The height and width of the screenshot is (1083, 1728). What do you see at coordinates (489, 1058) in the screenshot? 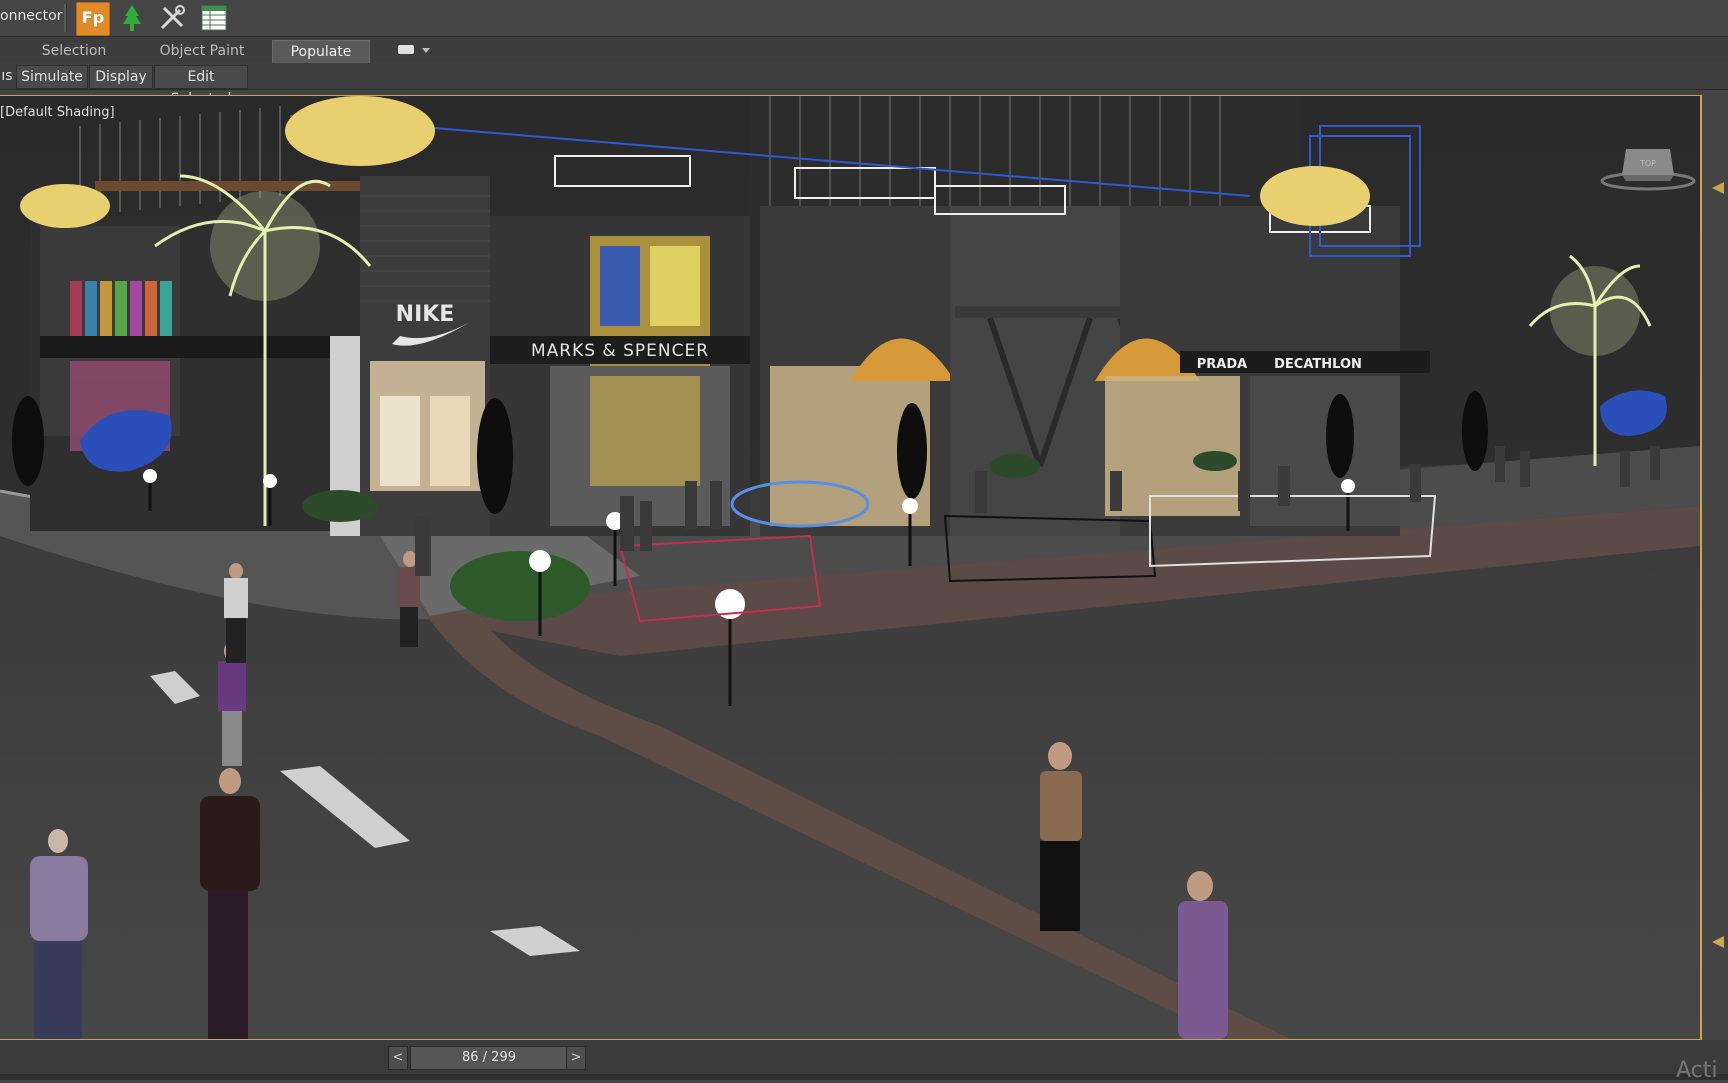
I see `time-slider: 86 / 299` at bounding box center [489, 1058].